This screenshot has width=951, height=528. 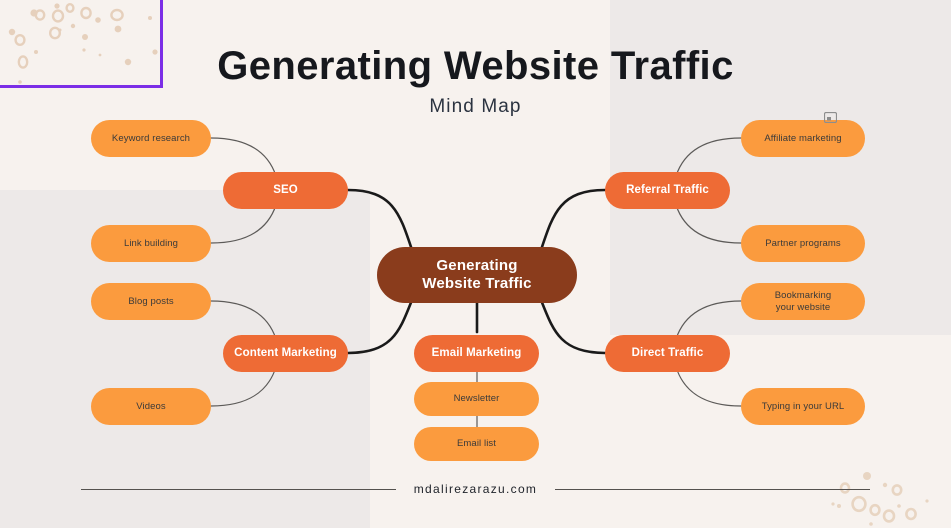 What do you see at coordinates (477, 283) in the screenshot?
I see `node-center-line2: Website Traffic` at bounding box center [477, 283].